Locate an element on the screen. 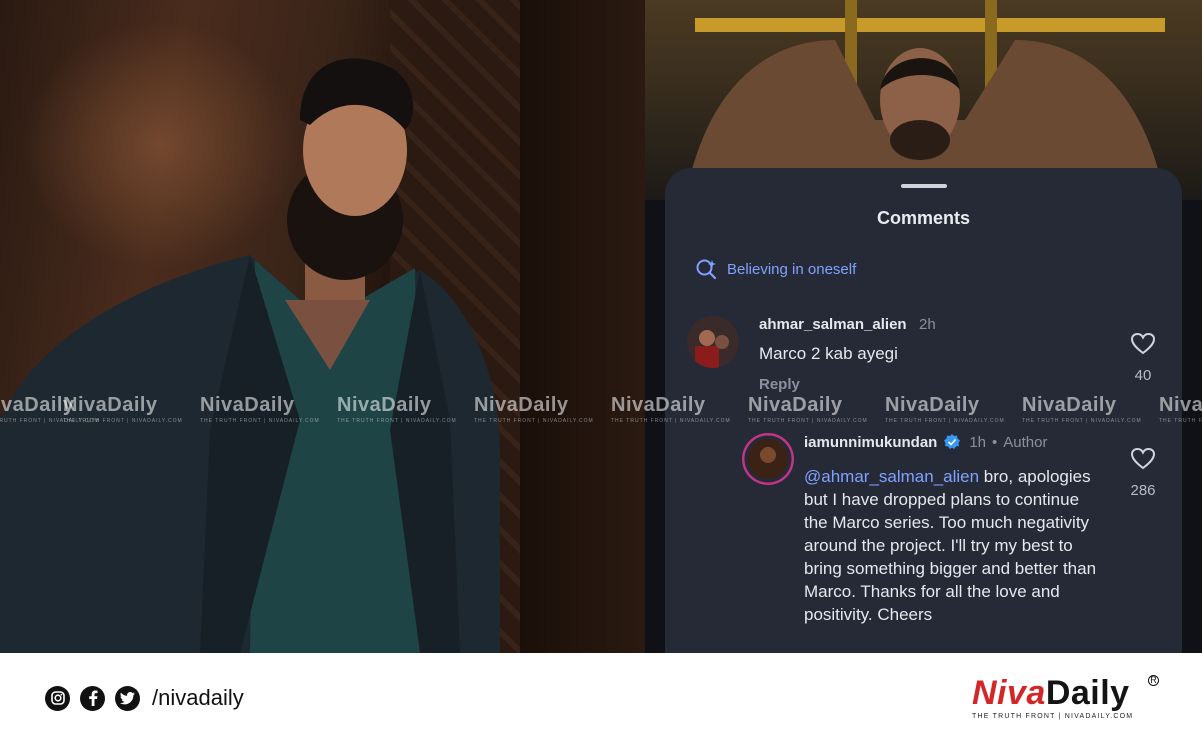  search-sparkle-icon is located at coordinates (706, 269).